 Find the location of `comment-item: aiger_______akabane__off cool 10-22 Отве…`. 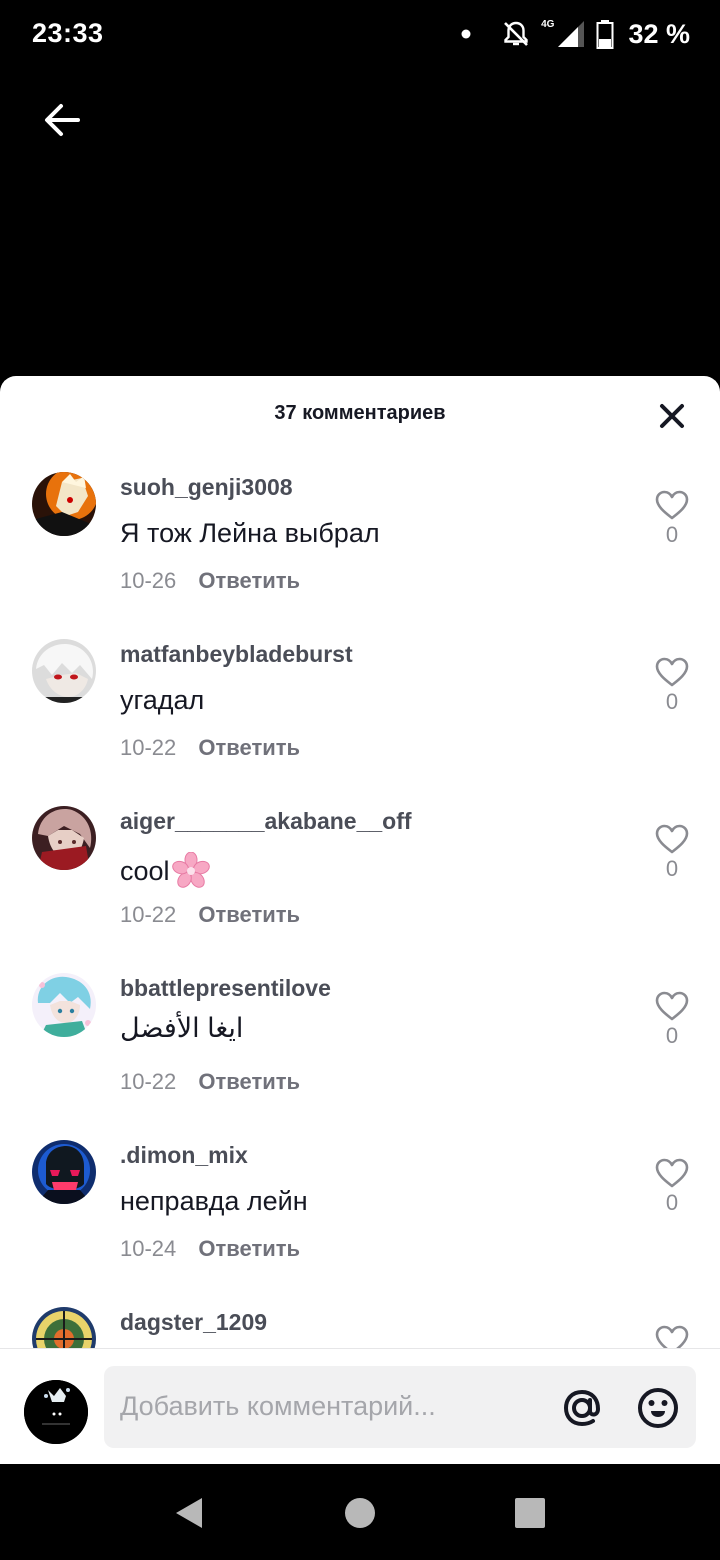

comment-item: aiger_______akabane__off cool 10-22 Отве… is located at coordinates (360, 869).